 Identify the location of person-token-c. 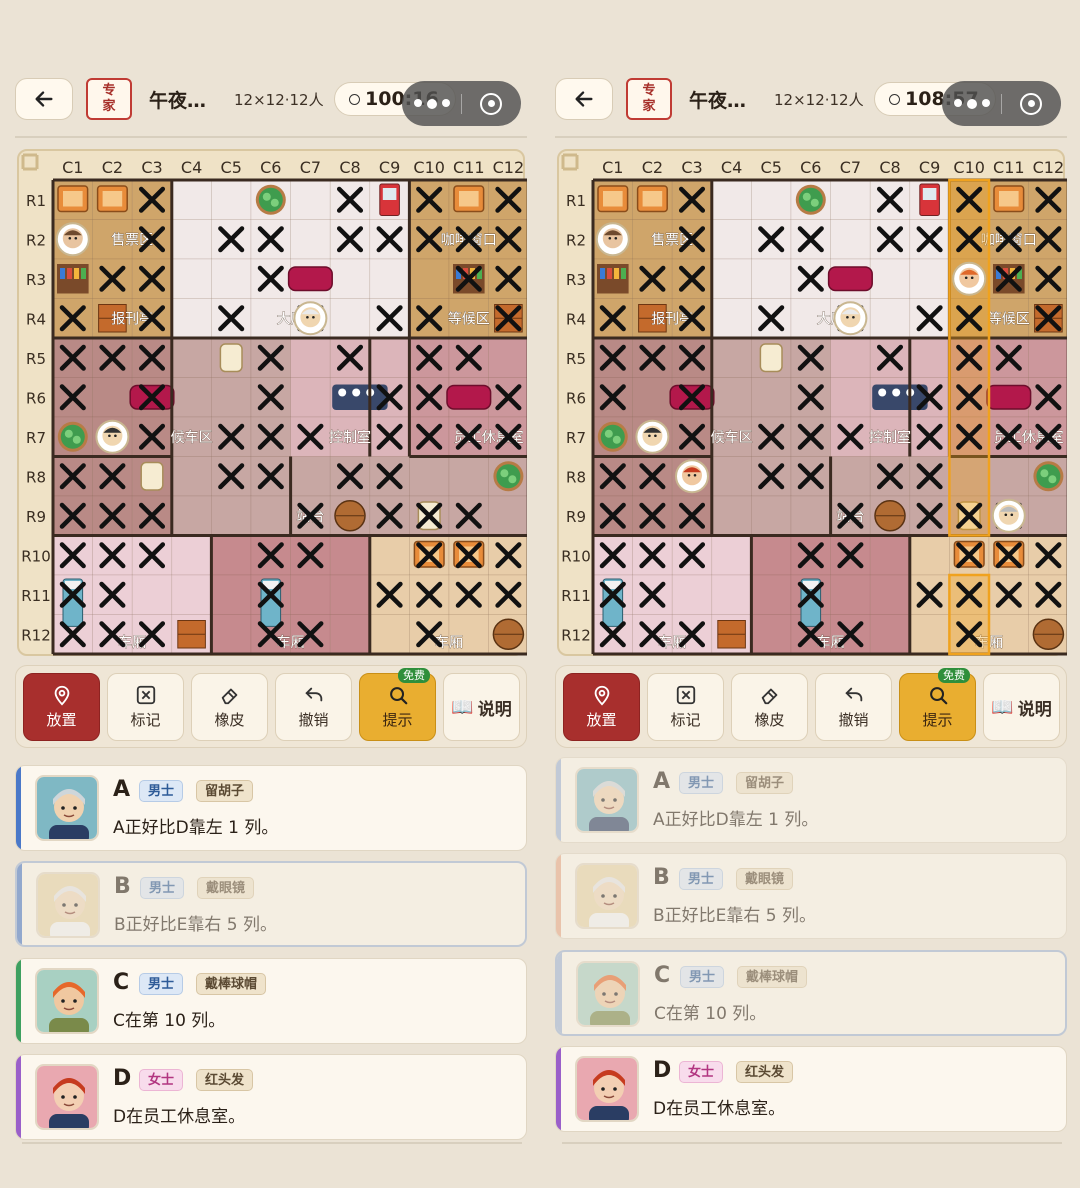
(969, 278).